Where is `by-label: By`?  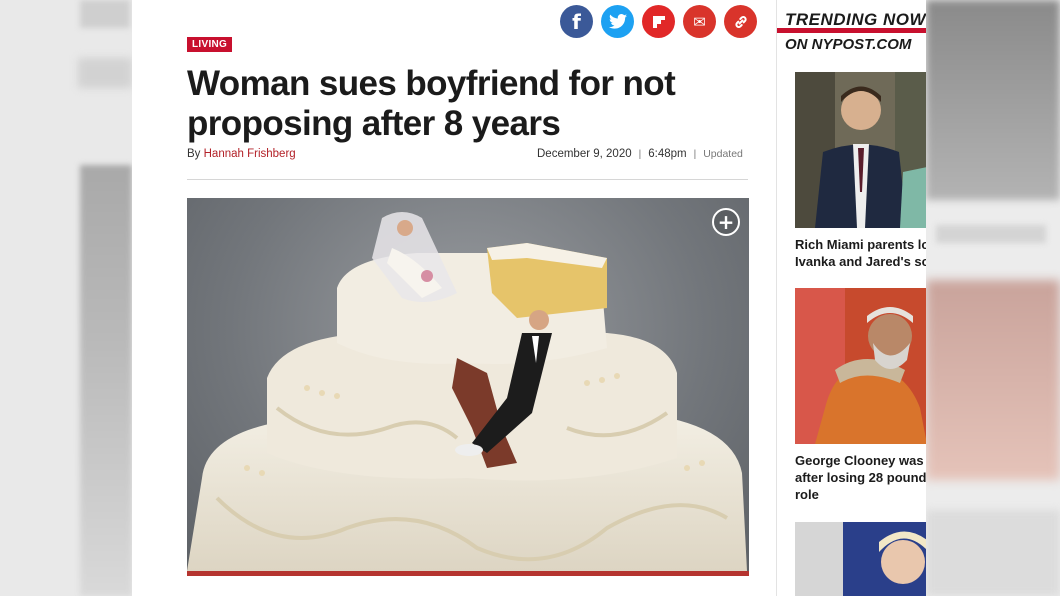 by-label: By is located at coordinates (194, 154).